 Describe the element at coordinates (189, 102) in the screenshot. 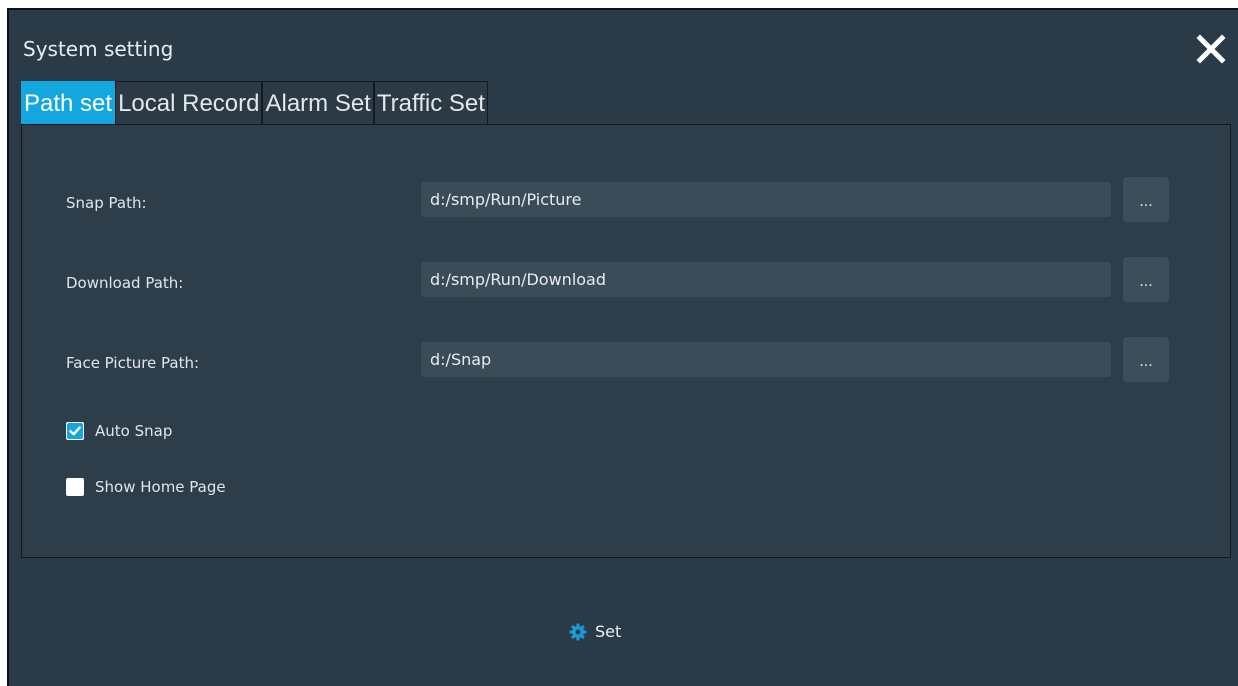

I see `tab-local-record: Local Record` at that location.